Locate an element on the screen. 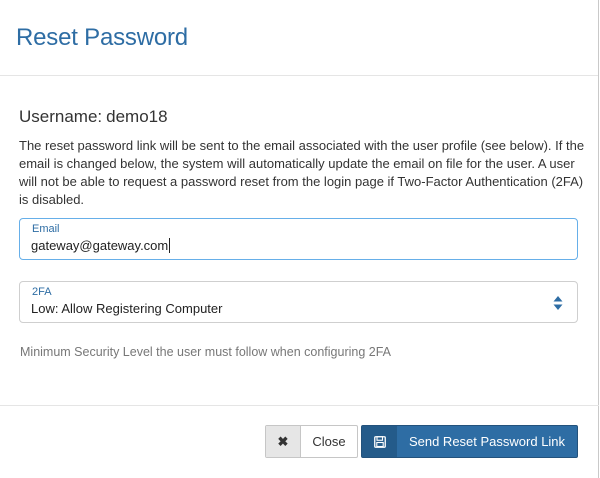 The width and height of the screenshot is (600, 478). send-button-label: Send Reset Password Link is located at coordinates (487, 441).